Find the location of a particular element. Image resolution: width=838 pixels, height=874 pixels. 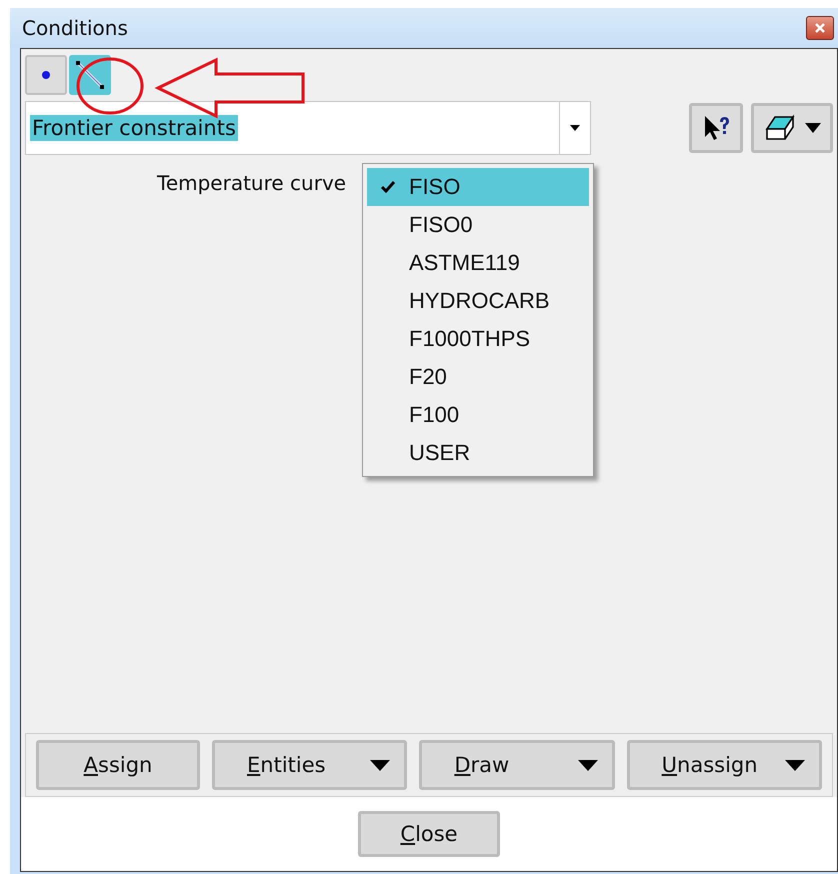

close-icon is located at coordinates (820, 28).